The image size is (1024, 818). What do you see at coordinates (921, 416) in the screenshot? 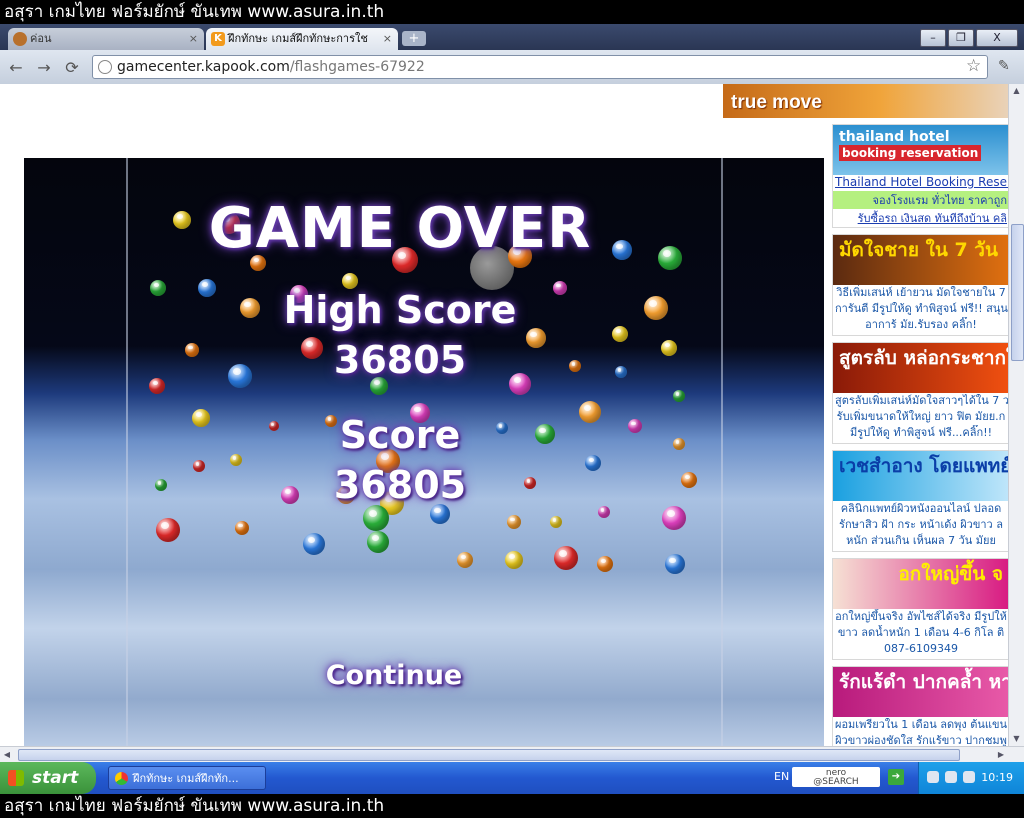
I see `ad-caption: รับเพิ่มขนาดให้ใหญ่ ยาว ฟิต มัยย.ก` at bounding box center [921, 416].